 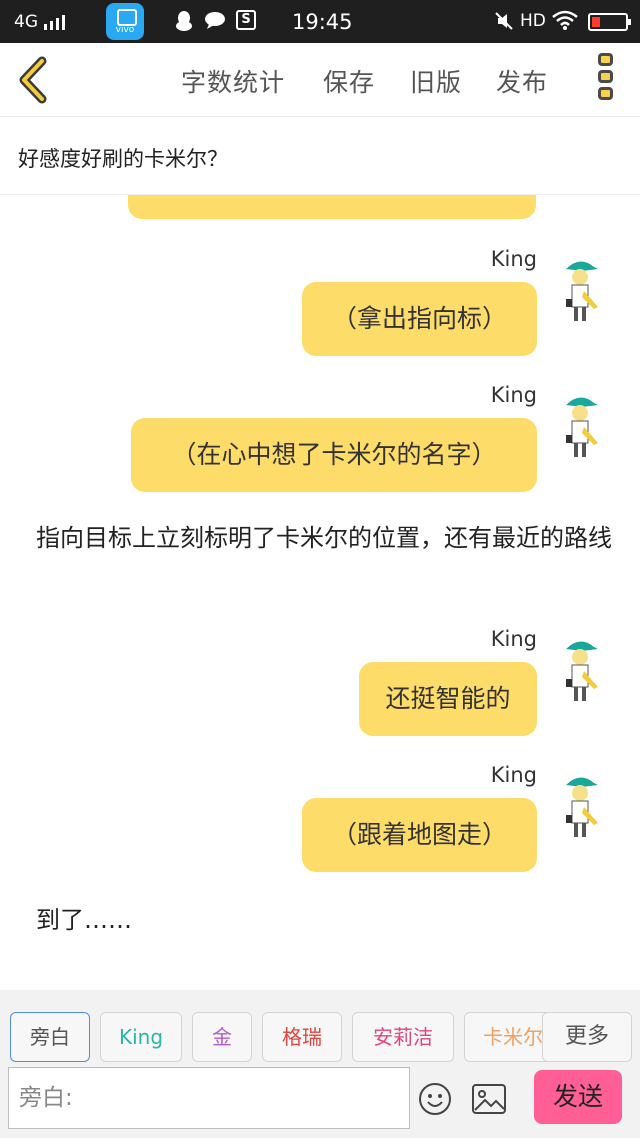 I want to click on sim-icon: S, so click(x=246, y=20).